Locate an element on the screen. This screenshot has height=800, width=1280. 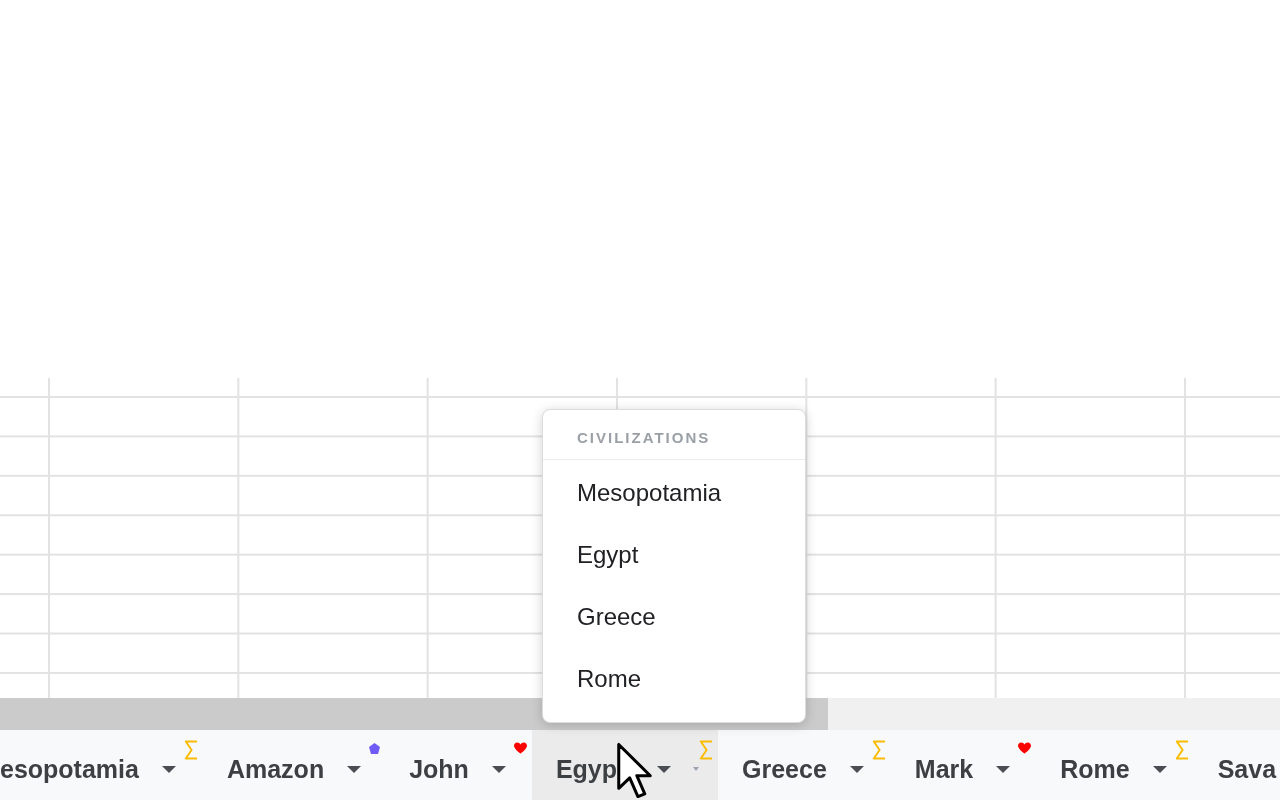
small-caret-icon is located at coordinates (696, 769).